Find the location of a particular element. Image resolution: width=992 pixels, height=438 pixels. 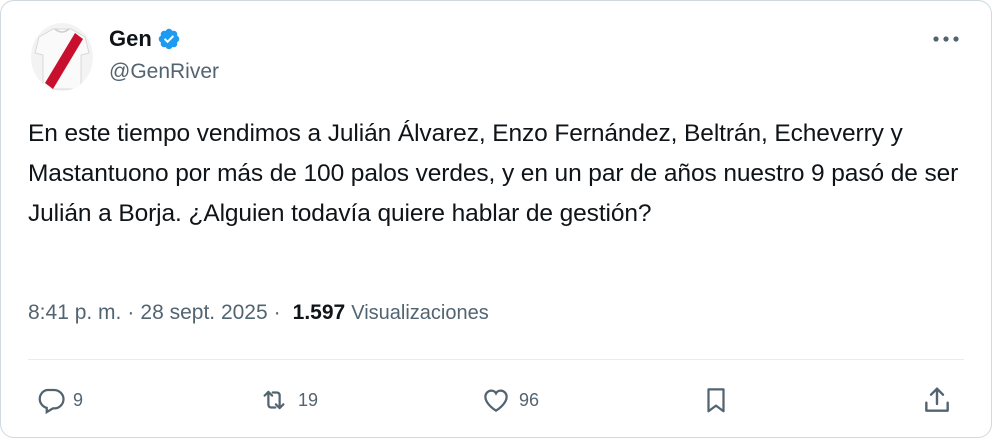

more-options-button is located at coordinates (946, 39).